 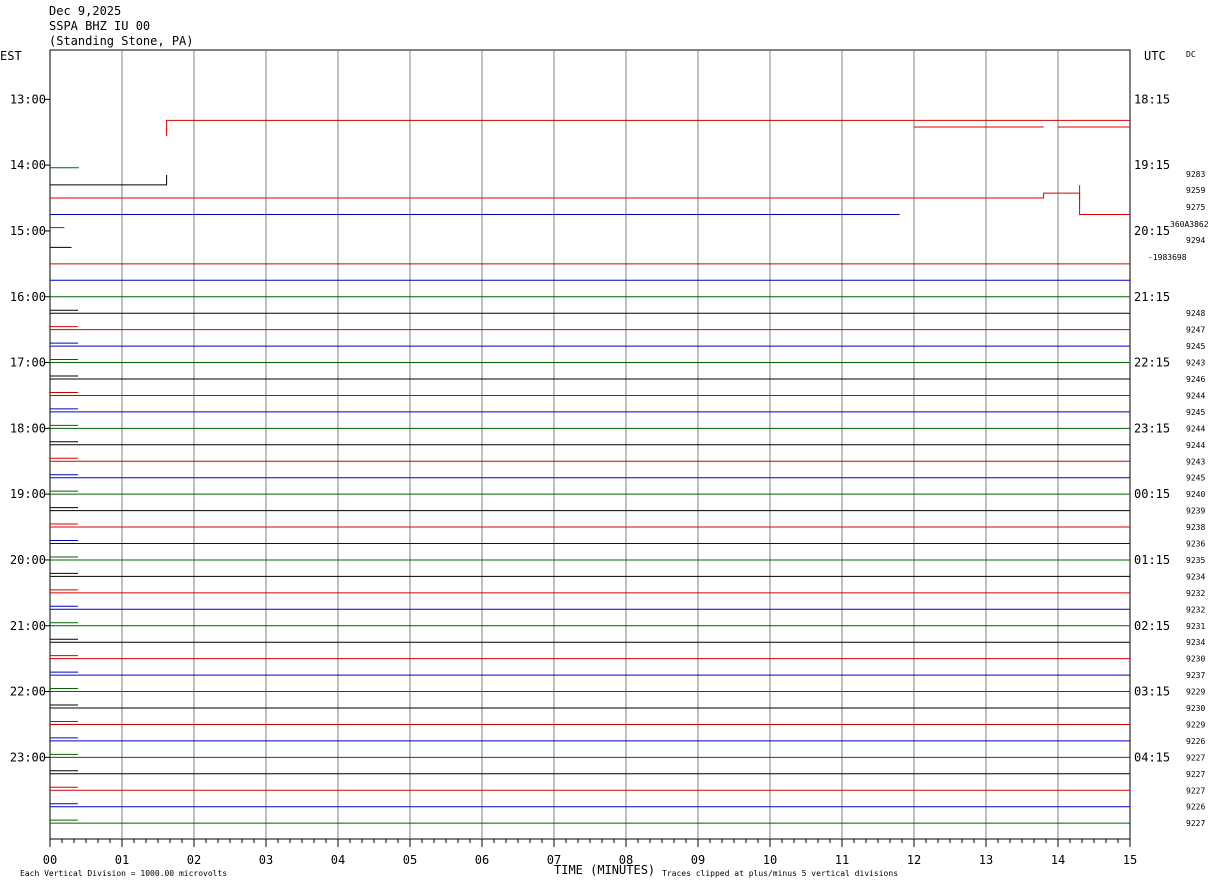 What do you see at coordinates (1152, 692) in the screenshot?
I see `right-hour-label: 03:15` at bounding box center [1152, 692].